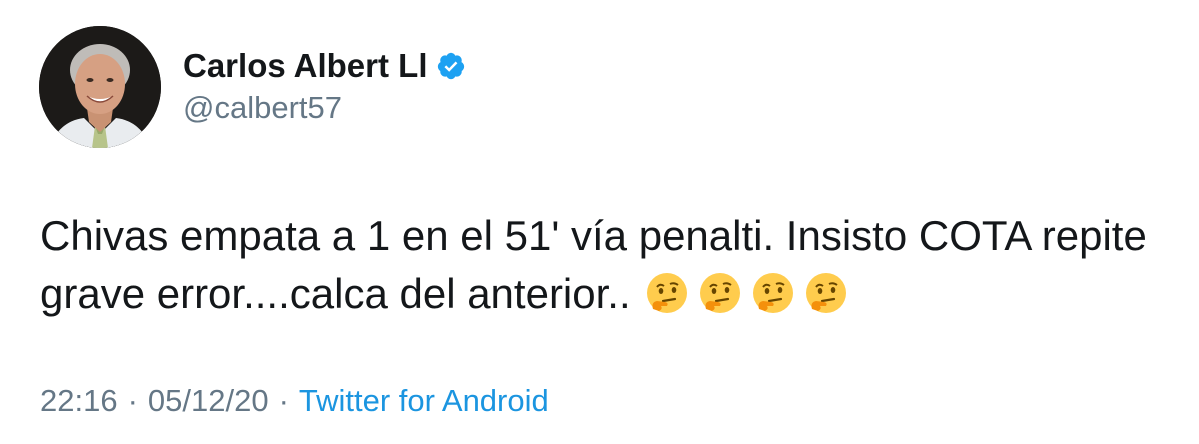  Describe the element at coordinates (294, 401) in the screenshot. I see `tweet-meta: 22:16 · 05/12/20 · Twitter for Android` at that location.